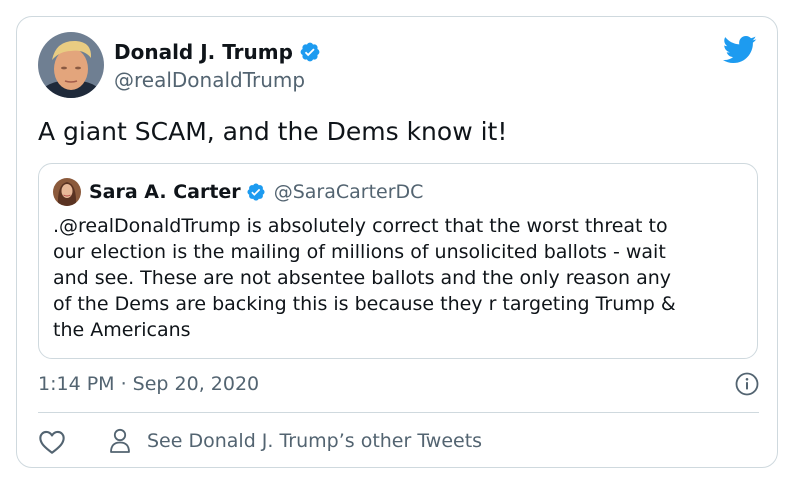 This screenshot has width=798, height=486. Describe the element at coordinates (148, 384) in the screenshot. I see `tweet-timestamp: 1:14 PM · Sep 20, 2020` at that location.